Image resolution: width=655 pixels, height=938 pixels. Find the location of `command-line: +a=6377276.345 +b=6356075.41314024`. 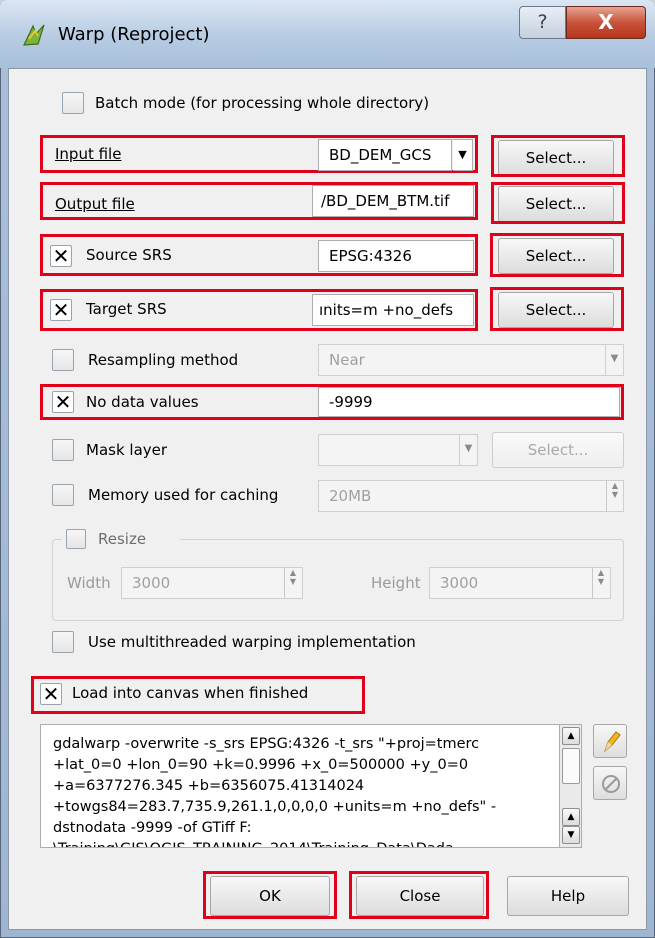

command-line: +a=6377276.345 +b=6356075.41314024 is located at coordinates (209, 786).